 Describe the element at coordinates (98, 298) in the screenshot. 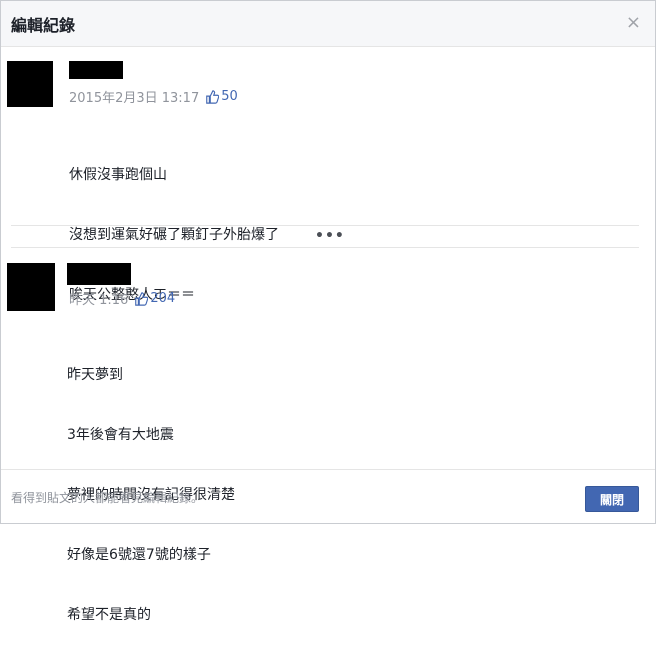

I see `entry-timestamp: 昨天 1:16` at that location.